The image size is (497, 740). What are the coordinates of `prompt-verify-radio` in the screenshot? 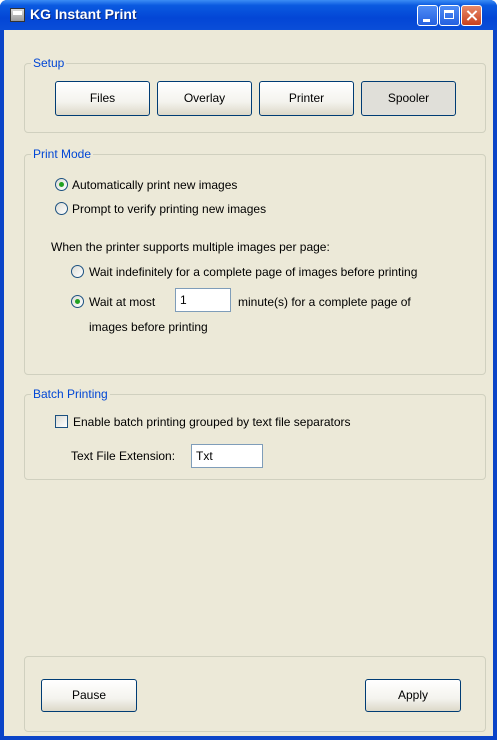 It's located at (61, 208).